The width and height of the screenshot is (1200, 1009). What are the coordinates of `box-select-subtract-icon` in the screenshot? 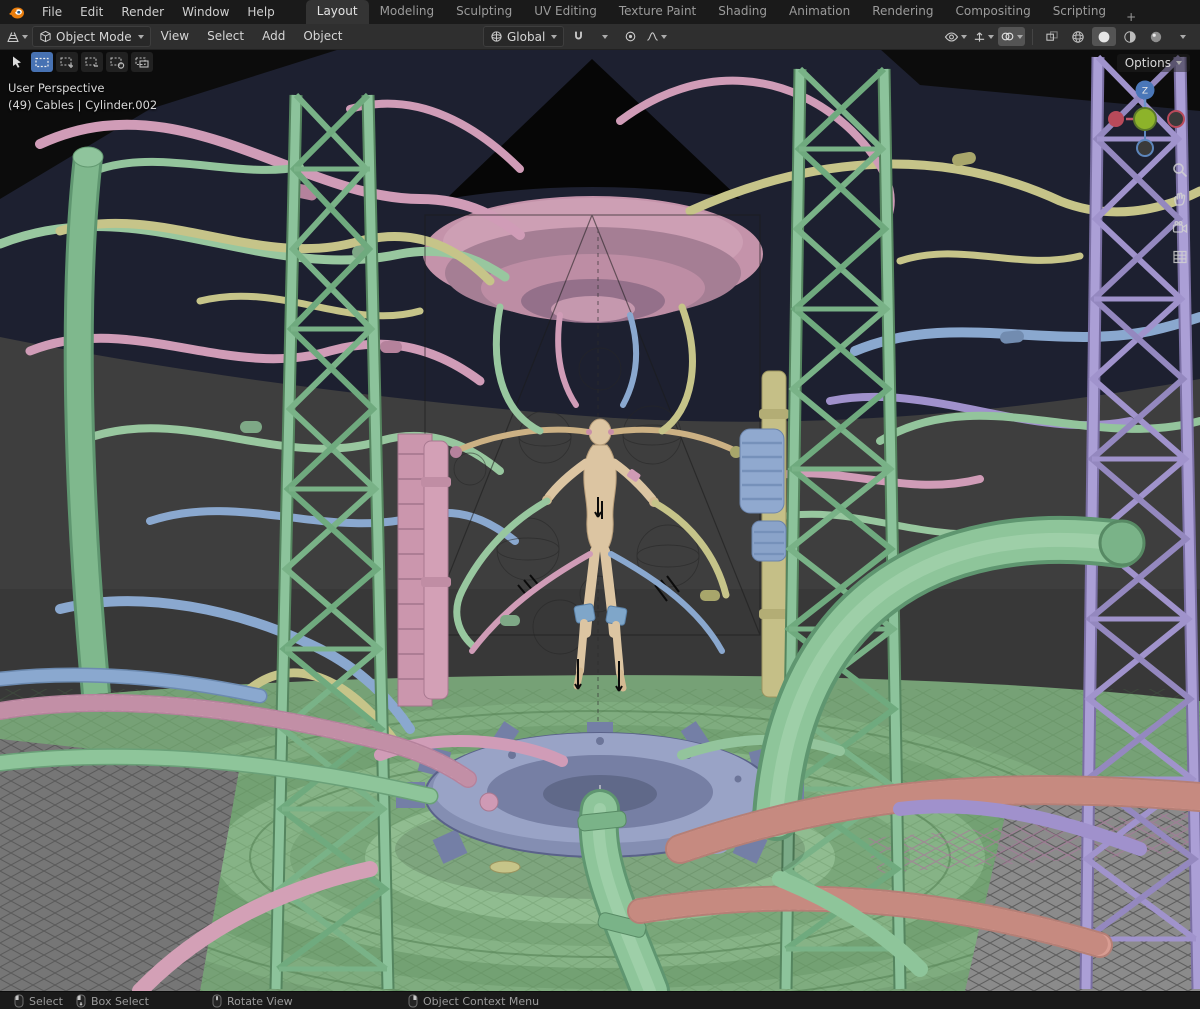 It's located at (91, 61).